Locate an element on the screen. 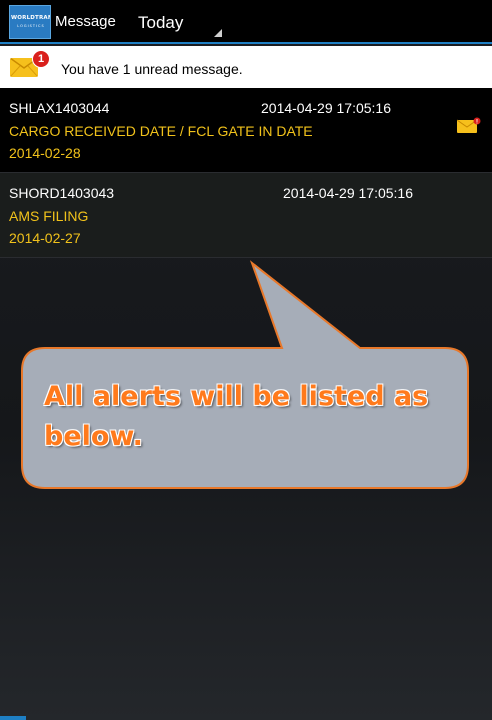 The height and width of the screenshot is (720, 492). bottom-accent-bar is located at coordinates (13, 718).